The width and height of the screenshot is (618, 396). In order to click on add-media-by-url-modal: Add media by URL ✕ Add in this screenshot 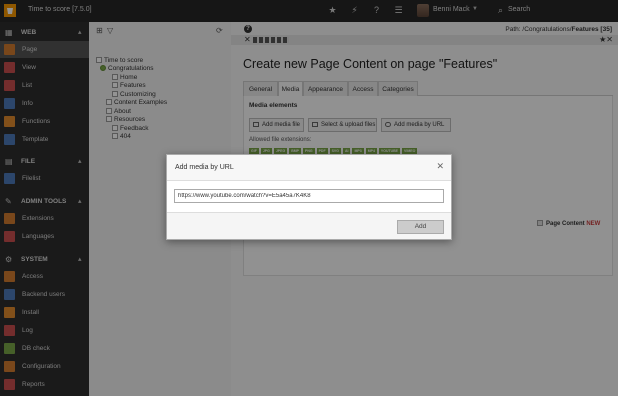, I will do `click(309, 197)`.